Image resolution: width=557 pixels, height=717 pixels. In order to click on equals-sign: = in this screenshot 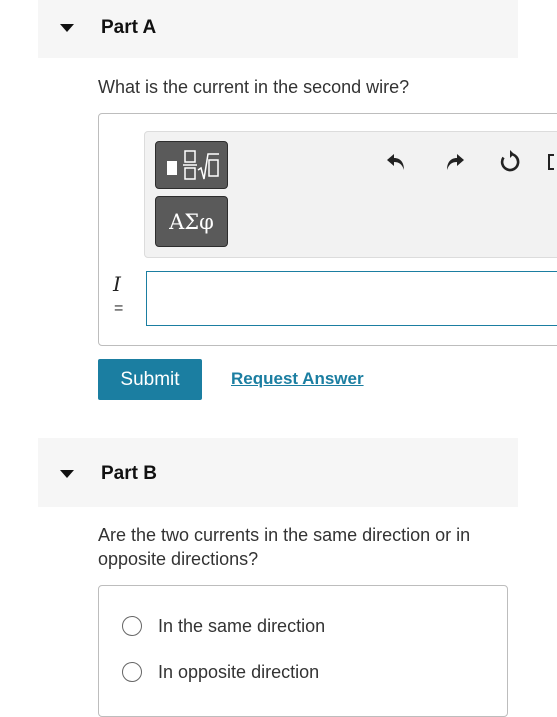, I will do `click(119, 308)`.